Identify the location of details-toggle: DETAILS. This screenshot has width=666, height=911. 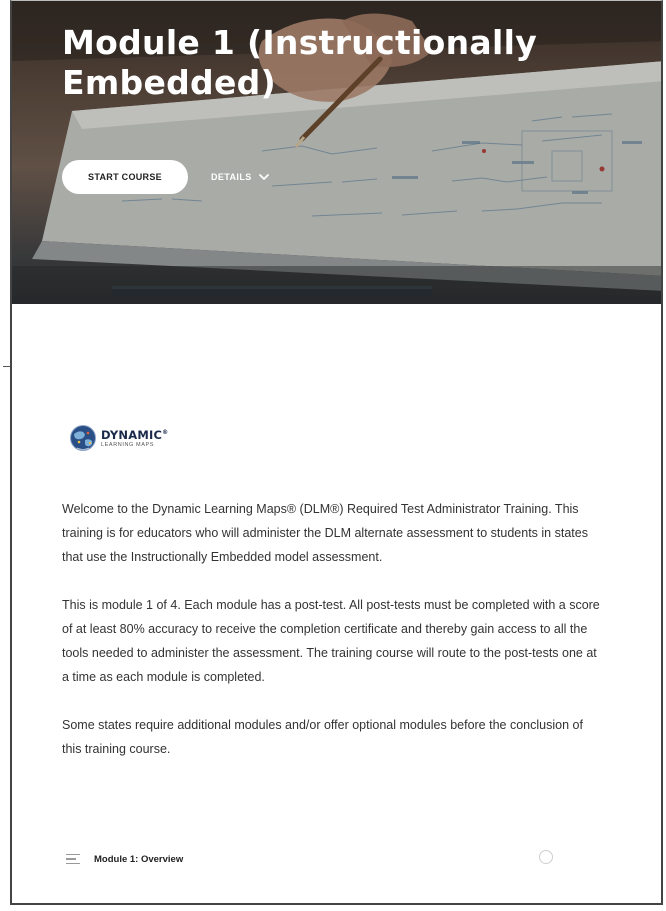
(240, 177).